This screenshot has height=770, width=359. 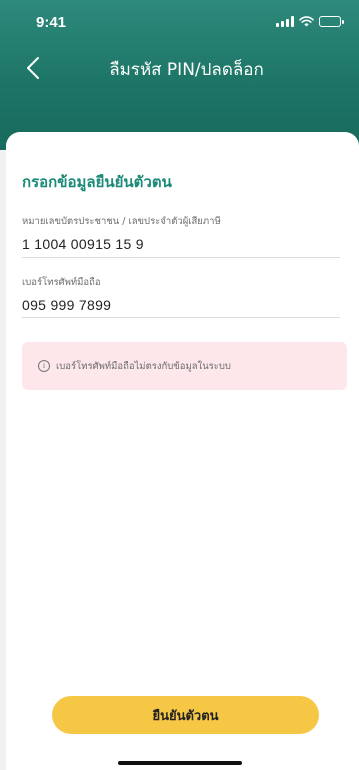 What do you see at coordinates (51, 22) in the screenshot?
I see `status-time: 9:41` at bounding box center [51, 22].